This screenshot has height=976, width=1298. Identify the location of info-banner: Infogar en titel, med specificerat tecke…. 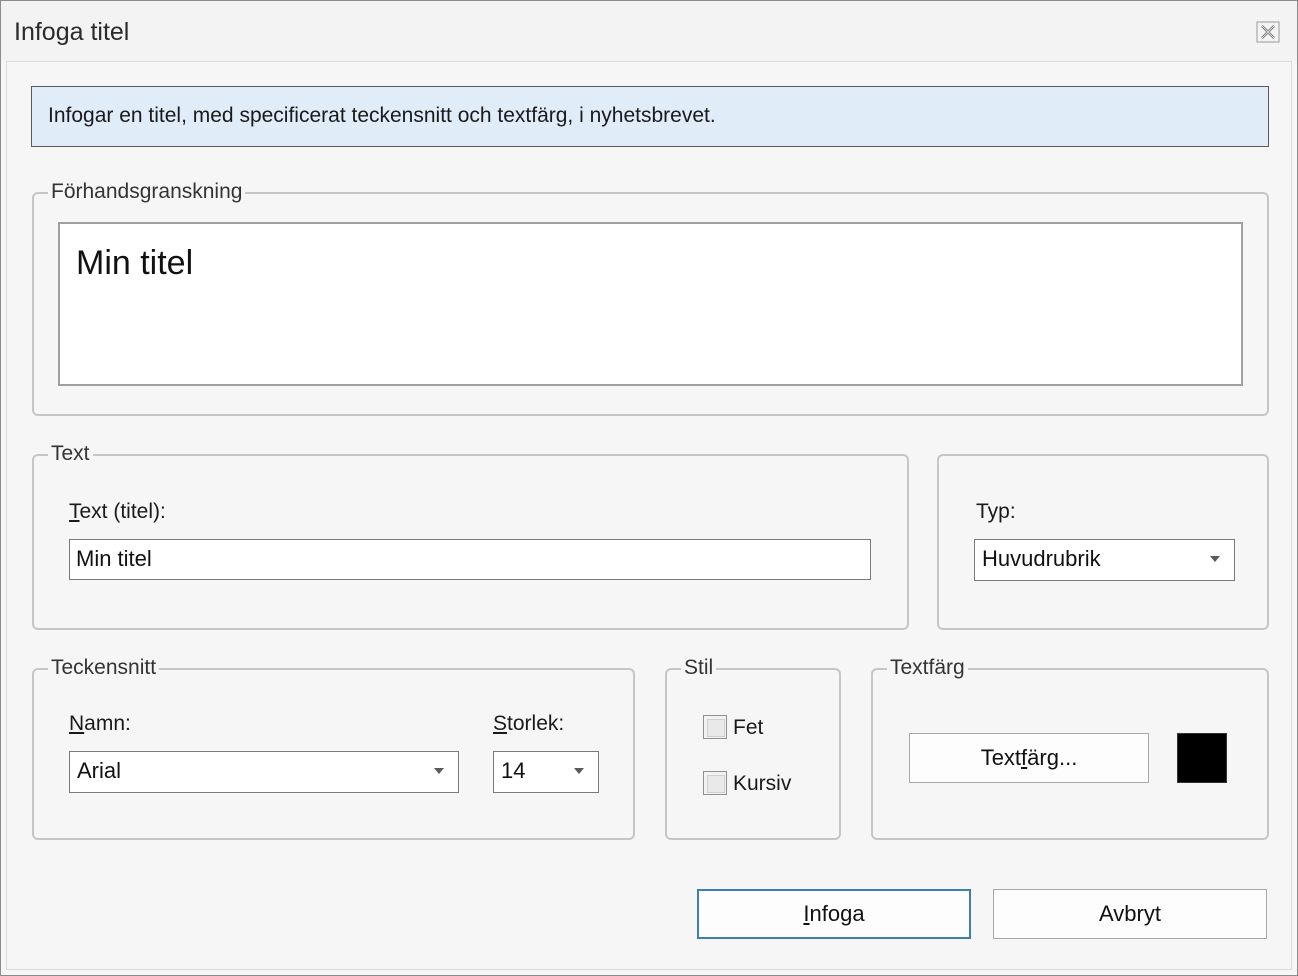
(650, 116).